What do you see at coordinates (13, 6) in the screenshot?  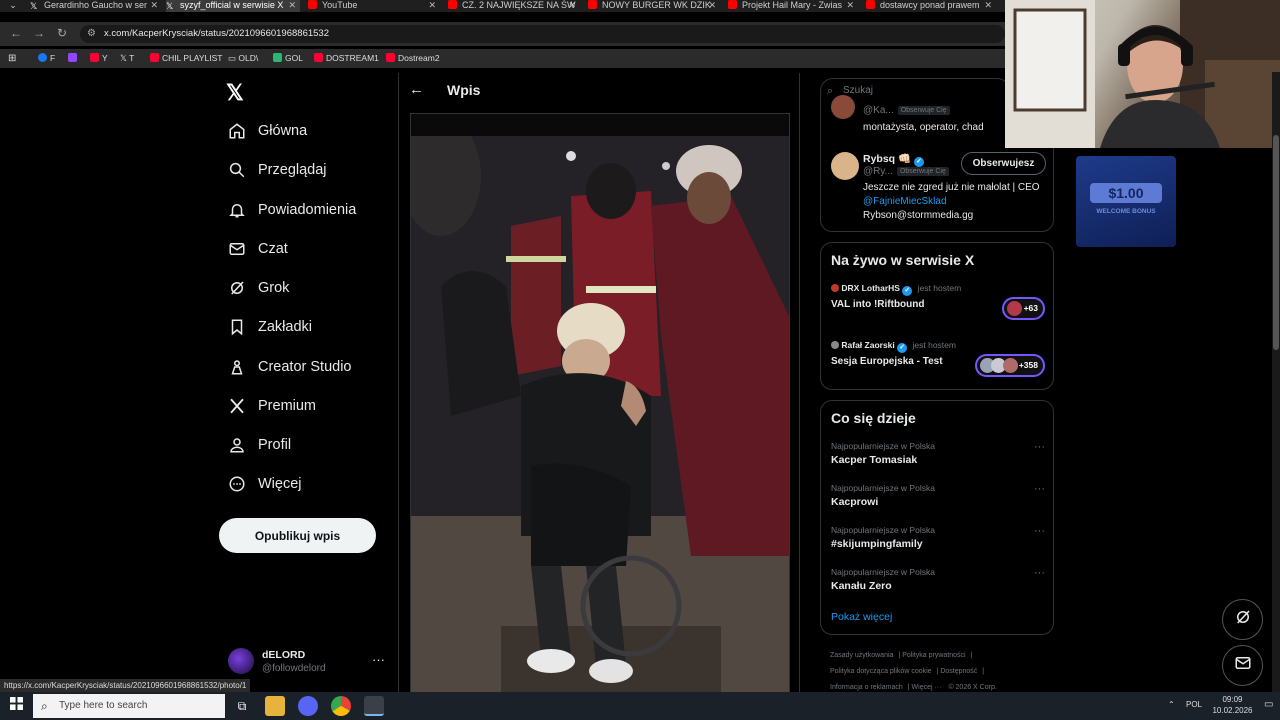 I see `tab-list-button: ⌄` at bounding box center [13, 6].